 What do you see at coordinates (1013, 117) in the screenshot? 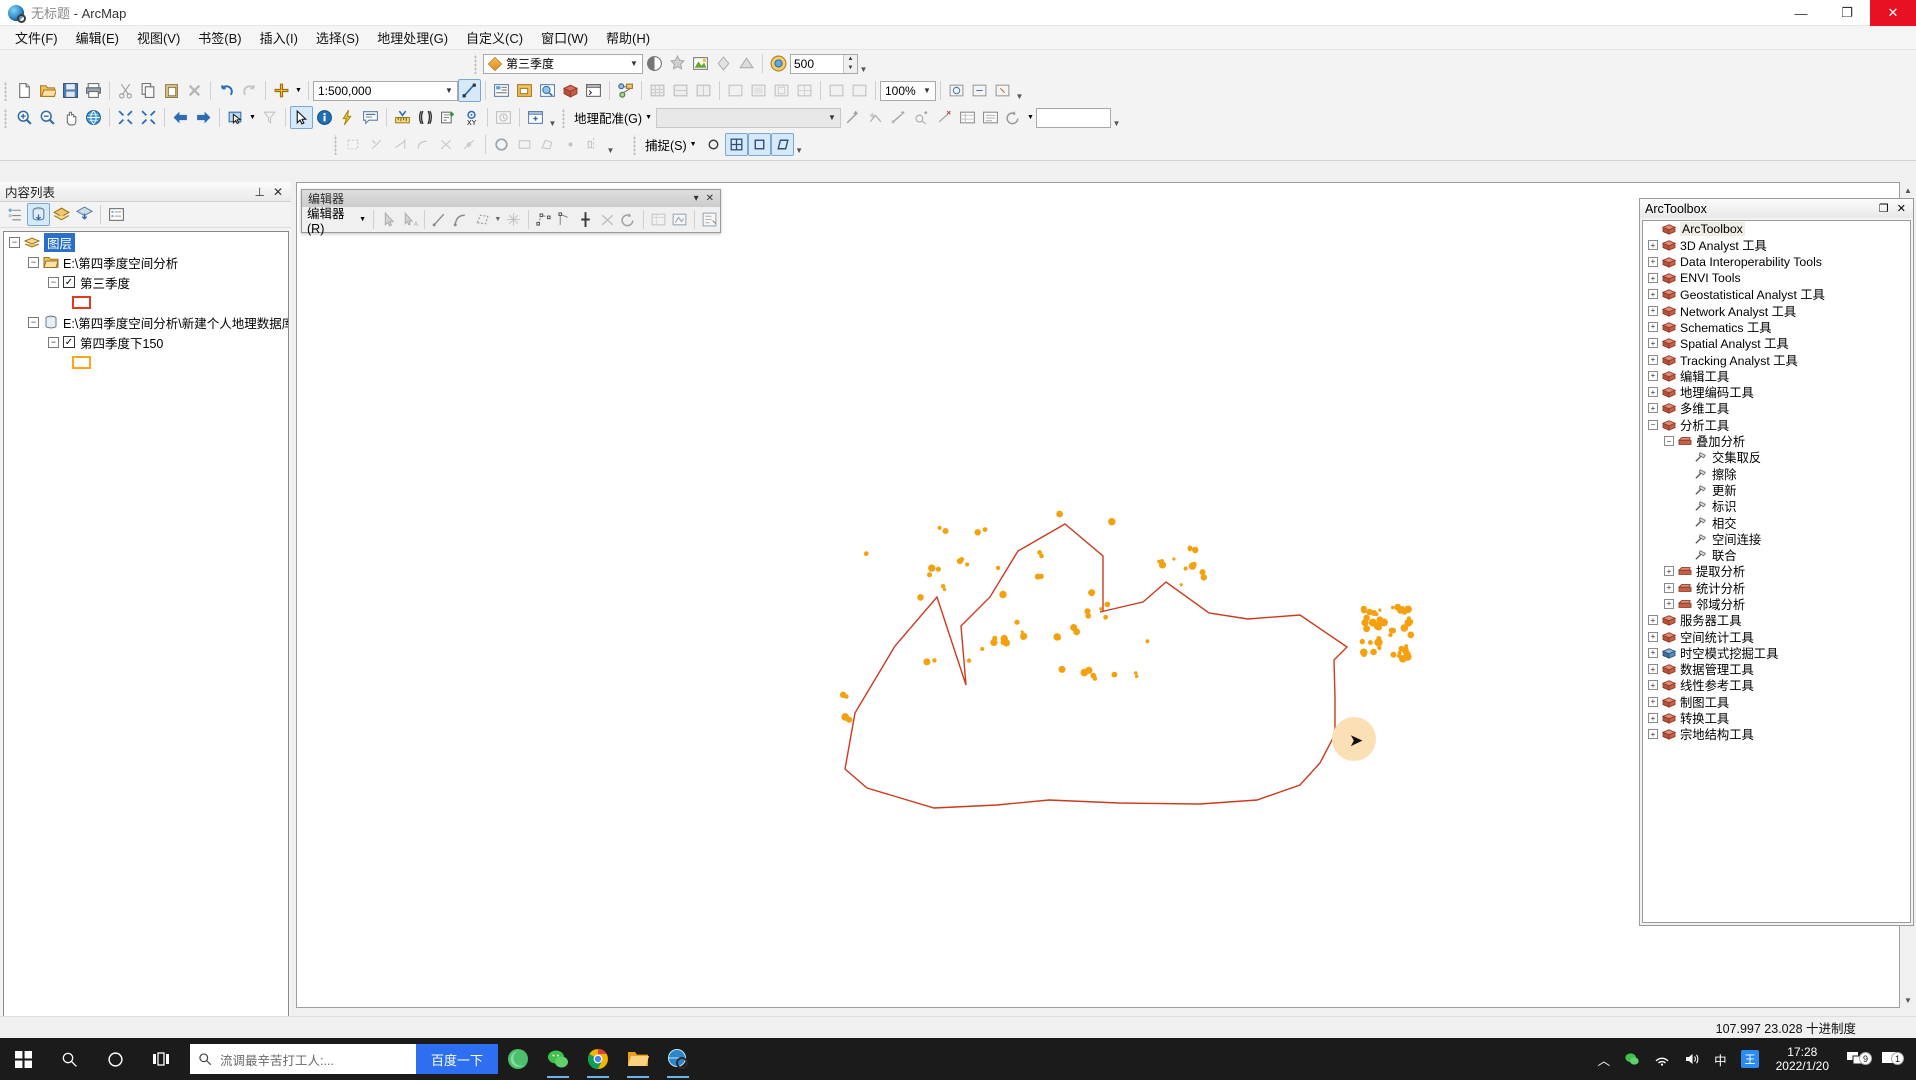
I see `rotate-button` at bounding box center [1013, 117].